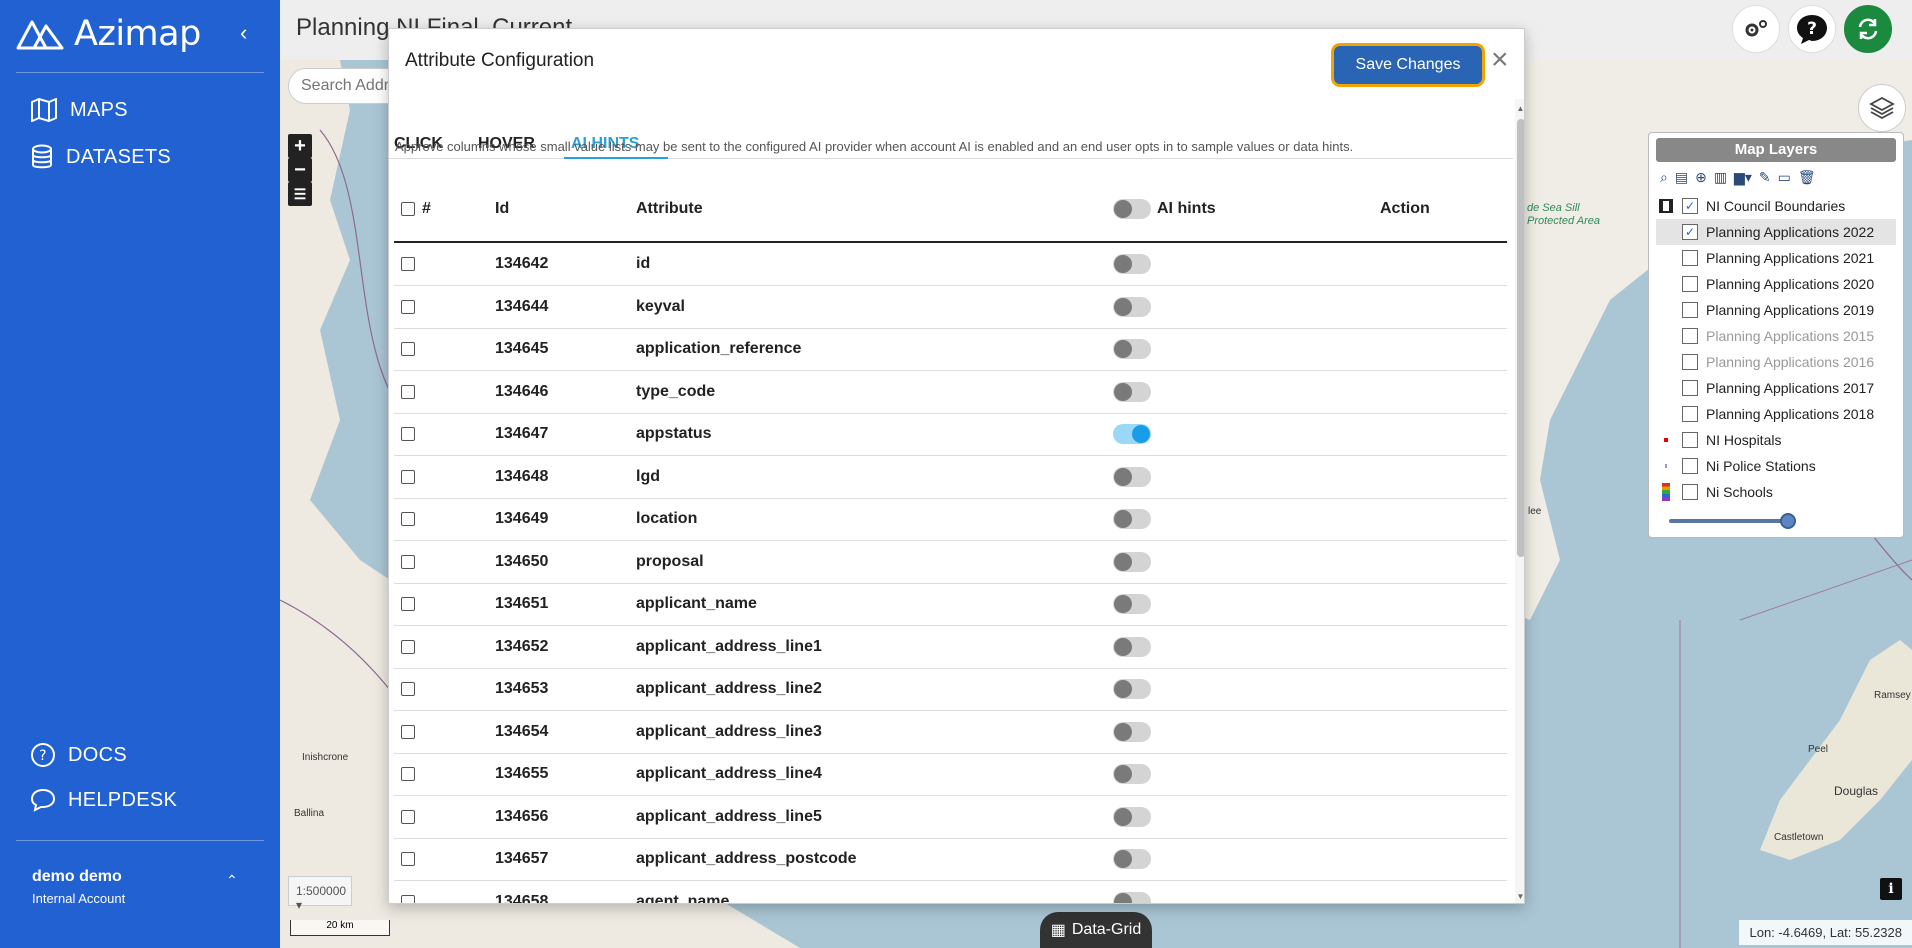 The width and height of the screenshot is (1912, 948). What do you see at coordinates (1776, 466) in the screenshot?
I see `layer-row: Ni Police Stations` at bounding box center [1776, 466].